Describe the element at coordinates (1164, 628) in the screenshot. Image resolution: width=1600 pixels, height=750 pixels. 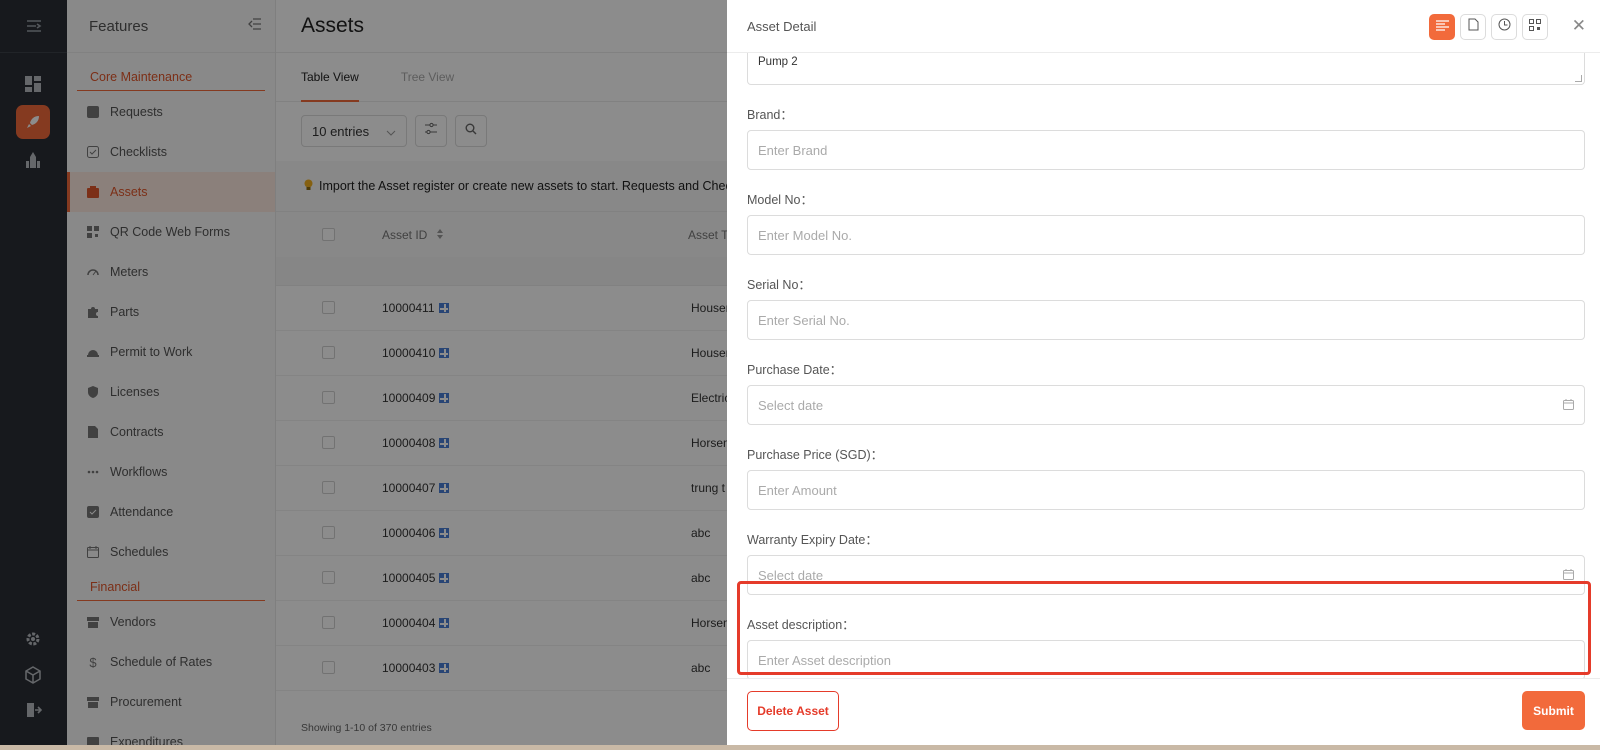
I see `highlight-annotation` at that location.